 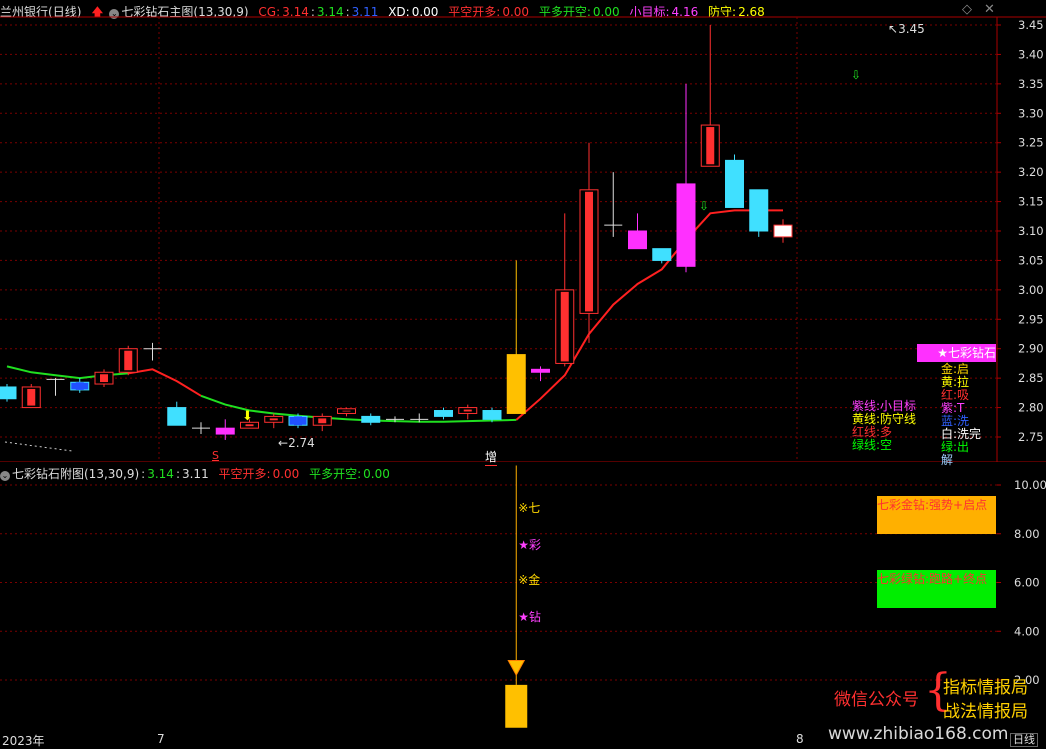 What do you see at coordinates (872, 445) in the screenshot?
I see `legend-line-item: 绿线:空` at bounding box center [872, 445].